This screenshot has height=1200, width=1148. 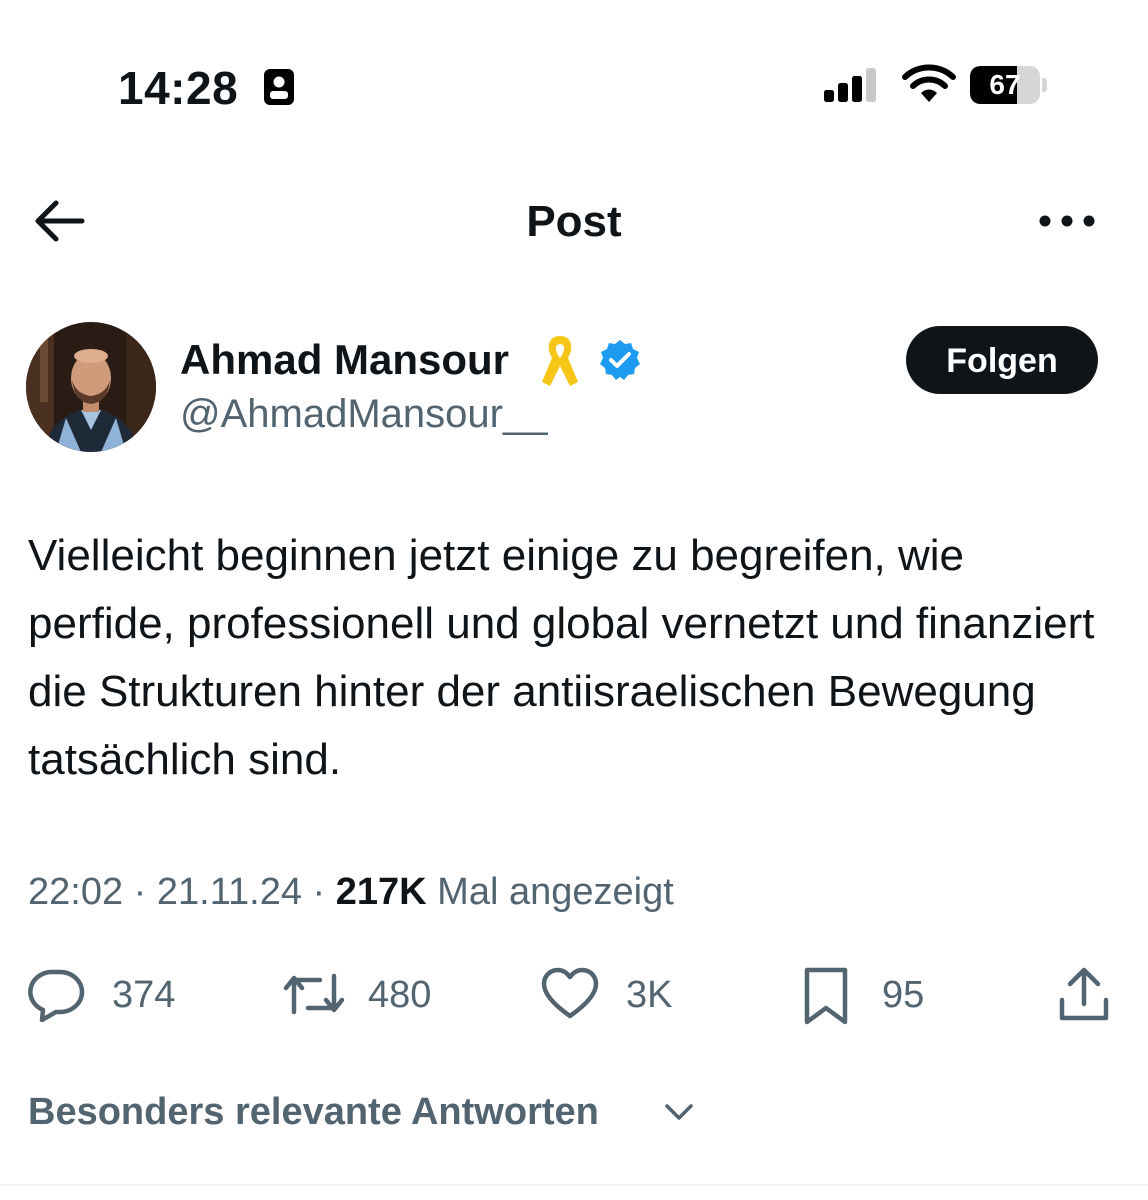 What do you see at coordinates (1005, 84) in the screenshot?
I see `battery-percent: 67` at bounding box center [1005, 84].